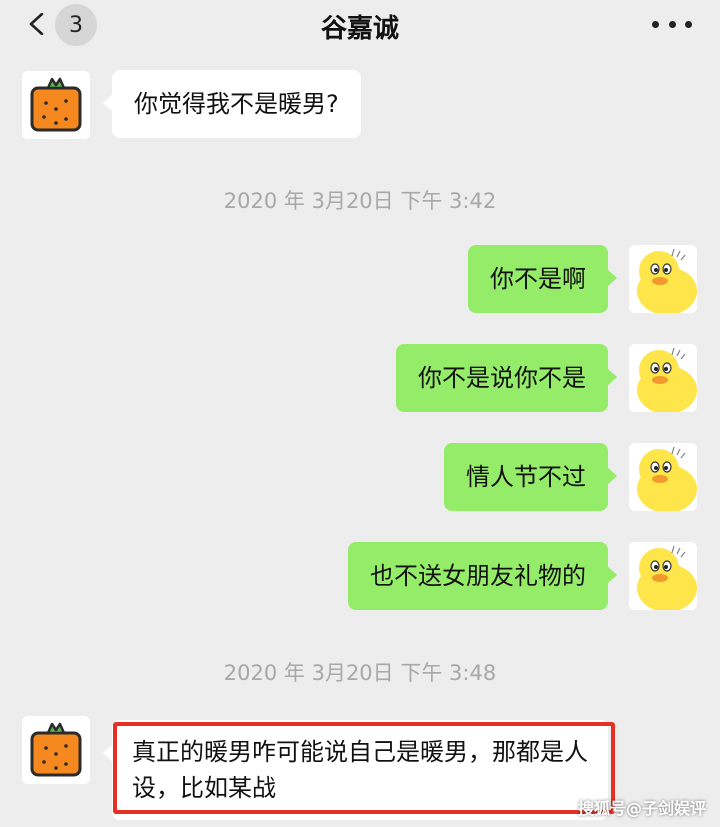 The height and width of the screenshot is (827, 720). Describe the element at coordinates (542, 279) in the screenshot. I see `message-bubble-sent: 你不是啊` at that location.